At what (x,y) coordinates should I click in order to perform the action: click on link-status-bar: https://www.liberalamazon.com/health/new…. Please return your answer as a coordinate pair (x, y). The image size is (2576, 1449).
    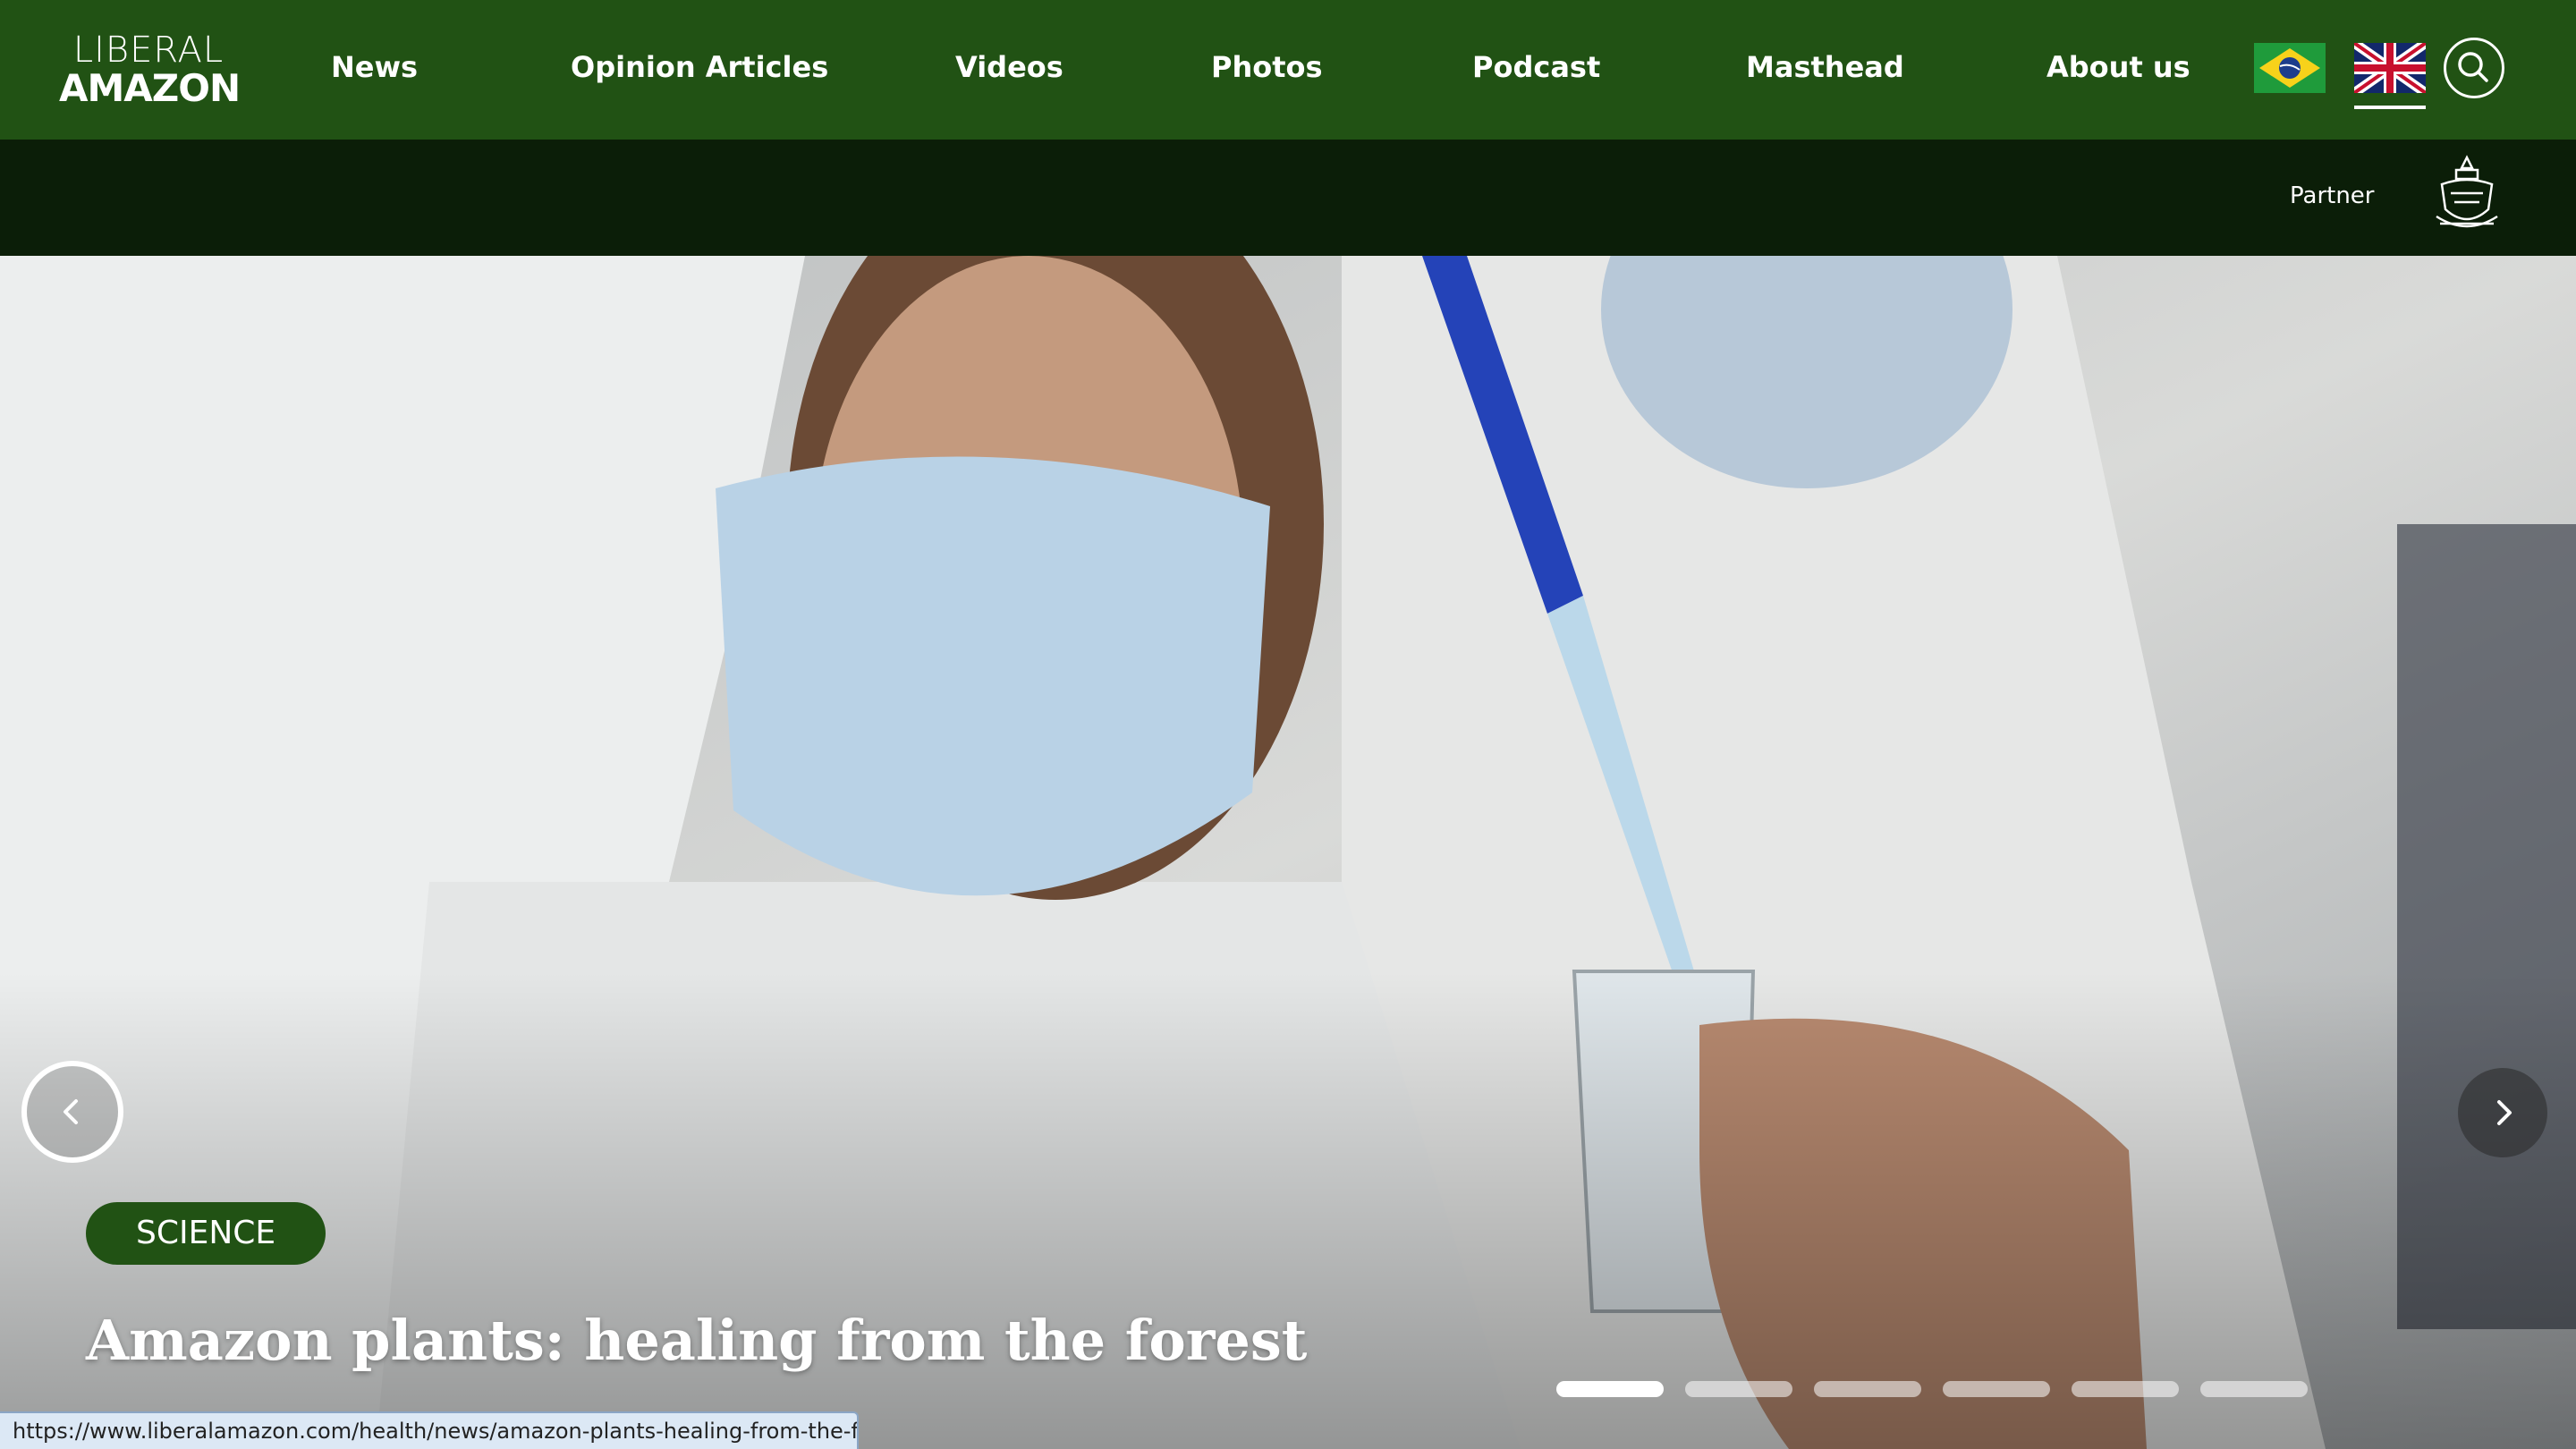
    Looking at the image, I should click on (429, 1430).